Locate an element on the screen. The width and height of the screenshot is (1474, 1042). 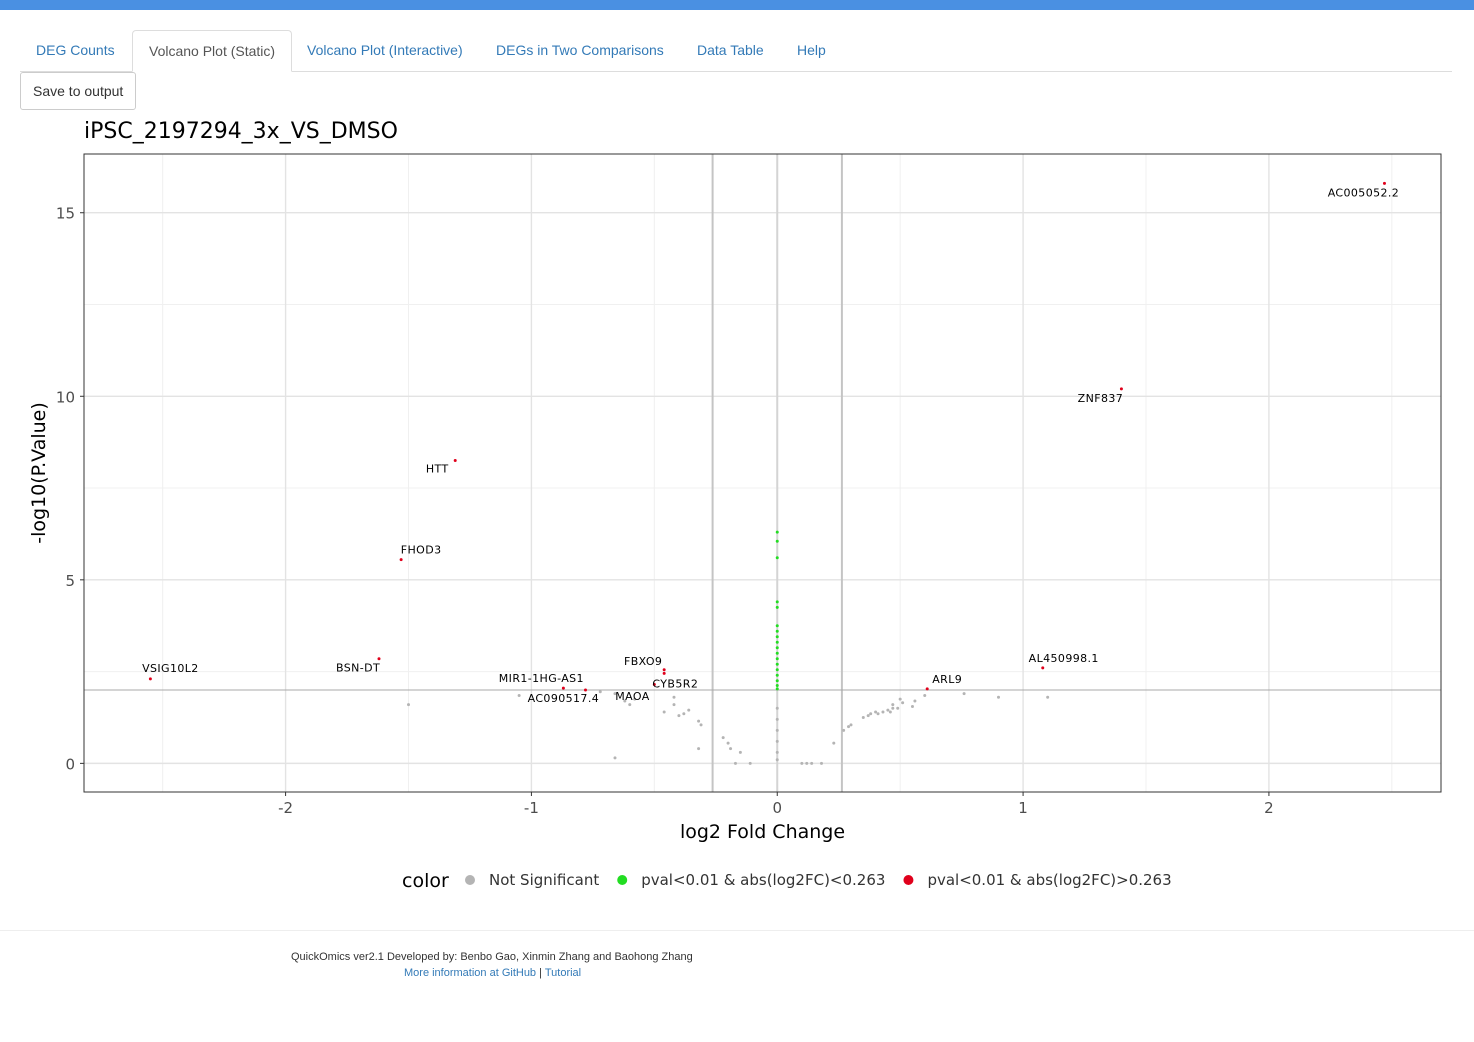
tab-volcano-interactive: Volcano Plot (Interactive) is located at coordinates (385, 50).